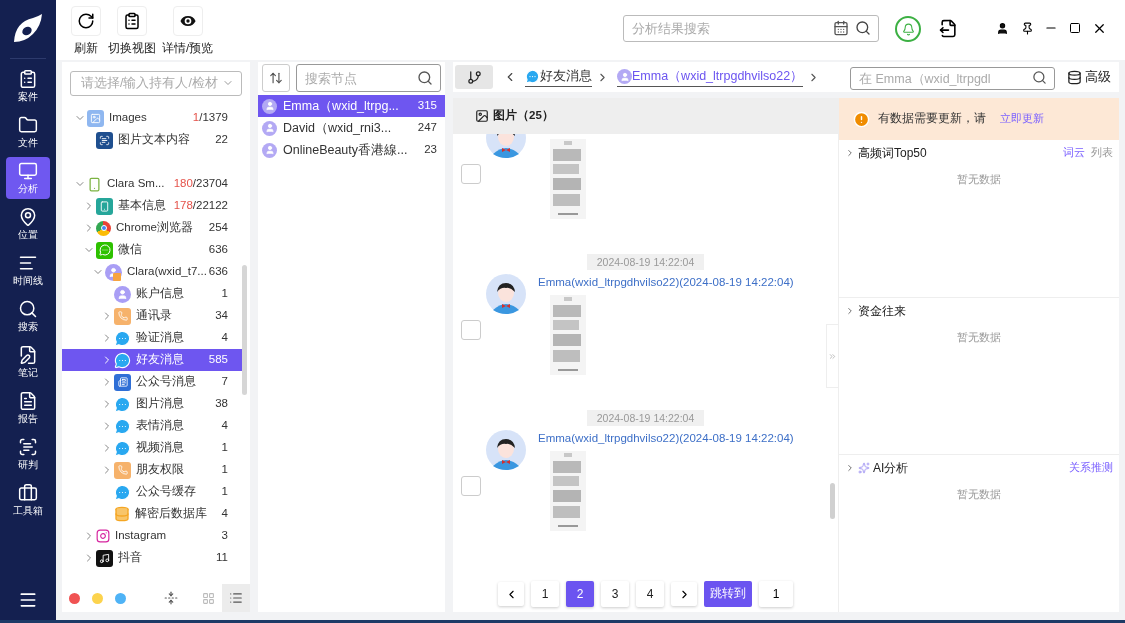 The width and height of the screenshot is (1125, 623). Describe the element at coordinates (558, 77) in the screenshot. I see `breadcrumb-link: 好友消息` at that location.